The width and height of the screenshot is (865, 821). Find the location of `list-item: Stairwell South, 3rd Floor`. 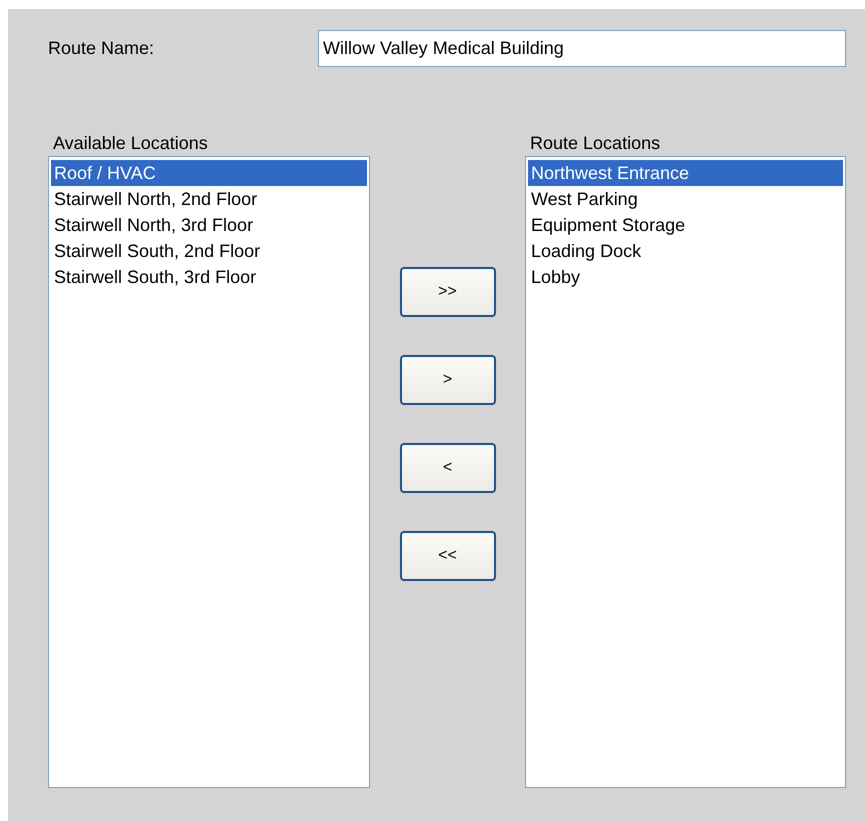

list-item: Stairwell South, 3rd Floor is located at coordinates (209, 277).